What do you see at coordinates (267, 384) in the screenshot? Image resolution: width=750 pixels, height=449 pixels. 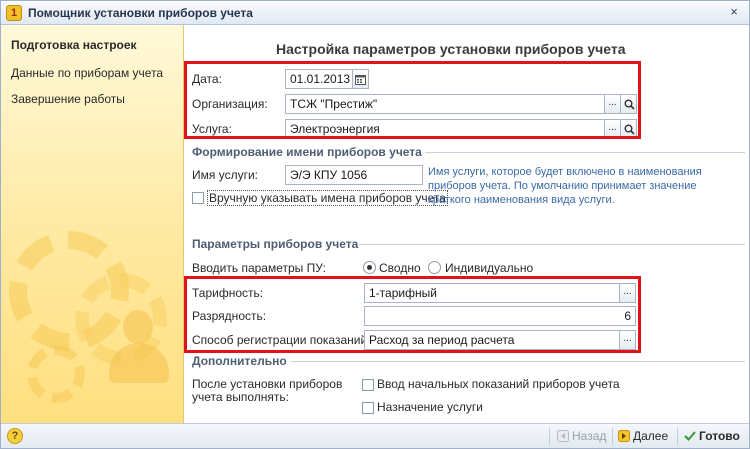 I see `after-install-label: После установки приборов` at bounding box center [267, 384].